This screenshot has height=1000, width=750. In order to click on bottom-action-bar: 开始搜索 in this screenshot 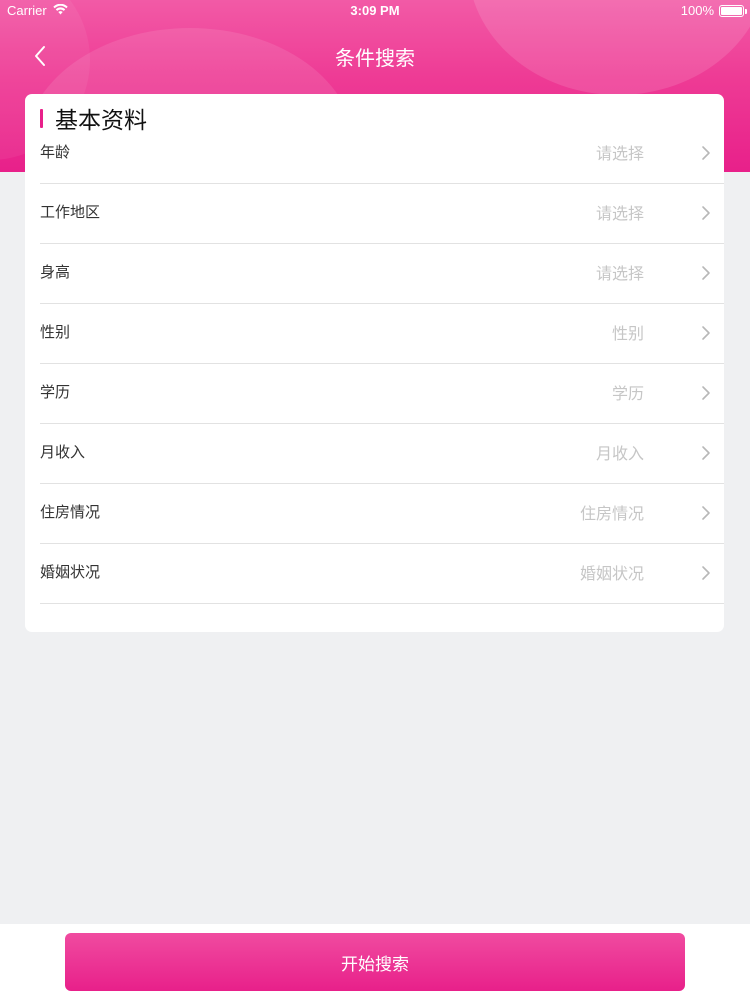, I will do `click(375, 962)`.